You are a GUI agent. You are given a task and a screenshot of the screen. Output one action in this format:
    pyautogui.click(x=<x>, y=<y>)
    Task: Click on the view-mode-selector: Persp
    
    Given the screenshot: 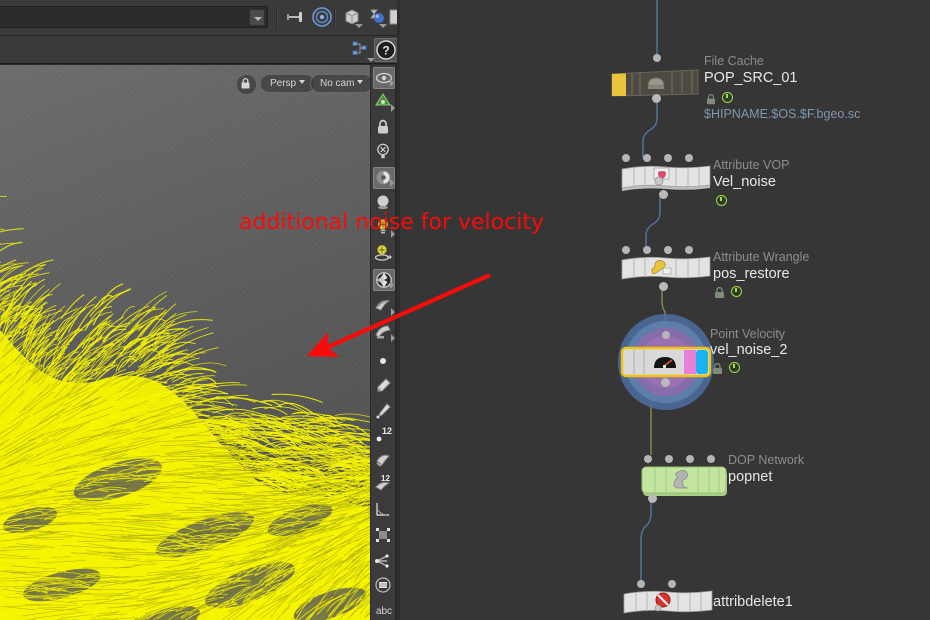 What is the action you would take?
    pyautogui.click(x=288, y=83)
    